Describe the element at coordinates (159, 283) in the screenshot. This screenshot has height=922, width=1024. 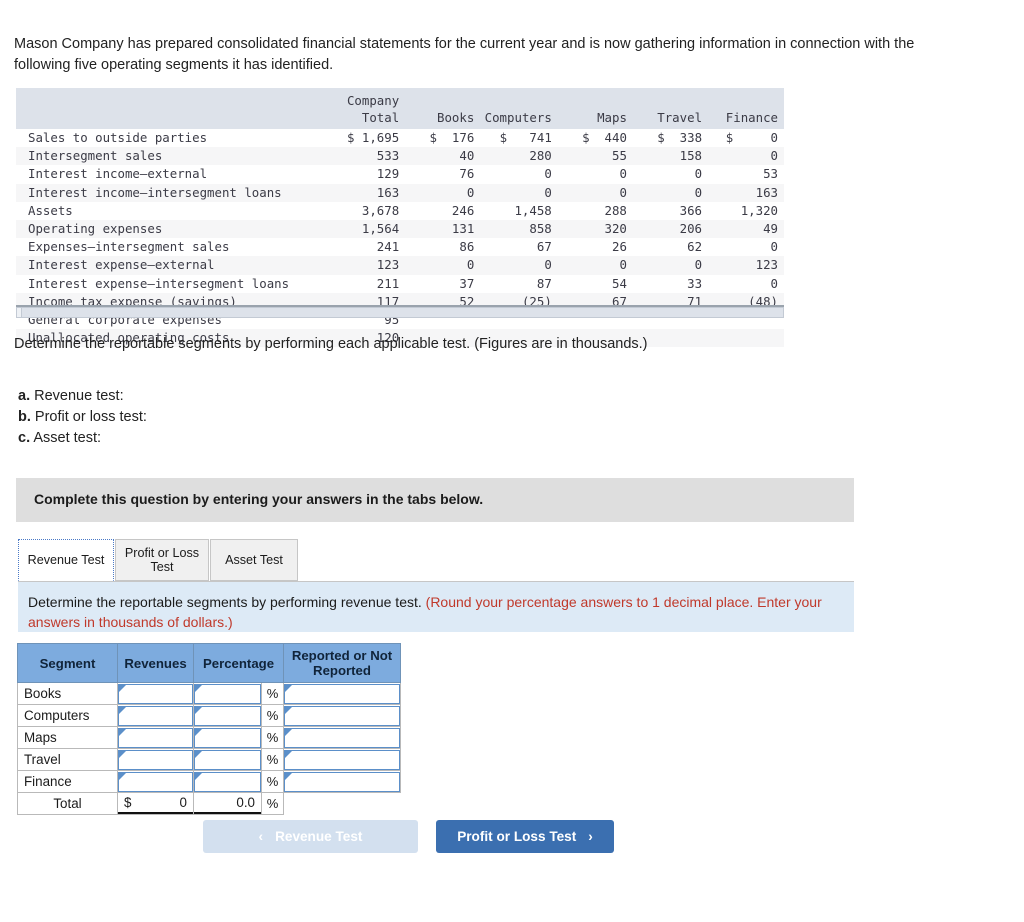
I see `row-label: Interest expense—intersegment loans` at that location.